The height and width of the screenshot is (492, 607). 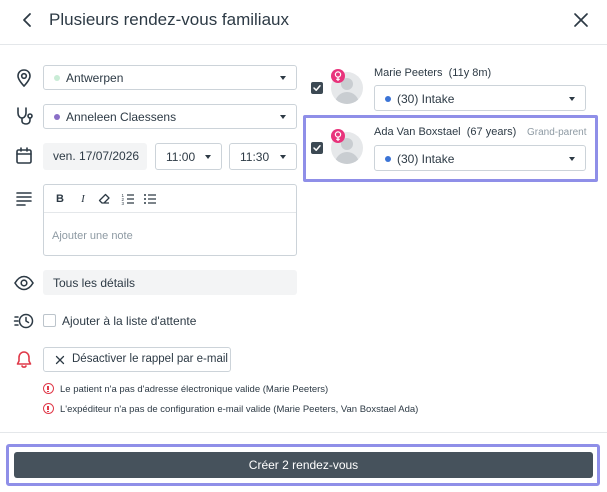 I want to click on footer-divider, so click(x=303, y=432).